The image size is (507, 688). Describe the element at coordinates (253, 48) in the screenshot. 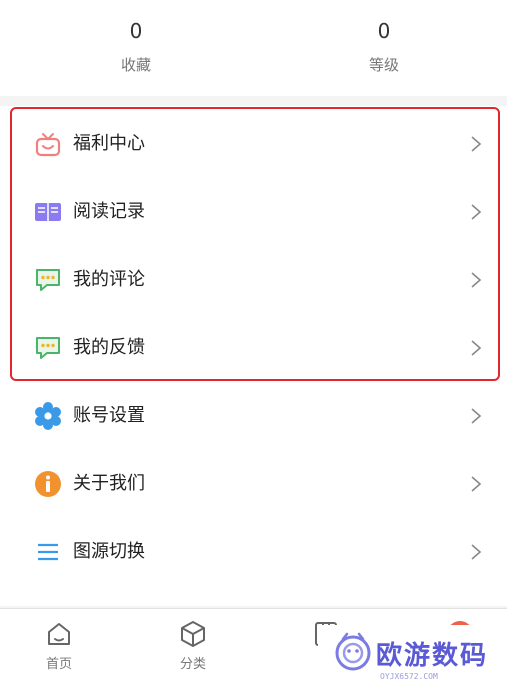

I see `stats-panel: 0 收藏 0 等级` at that location.